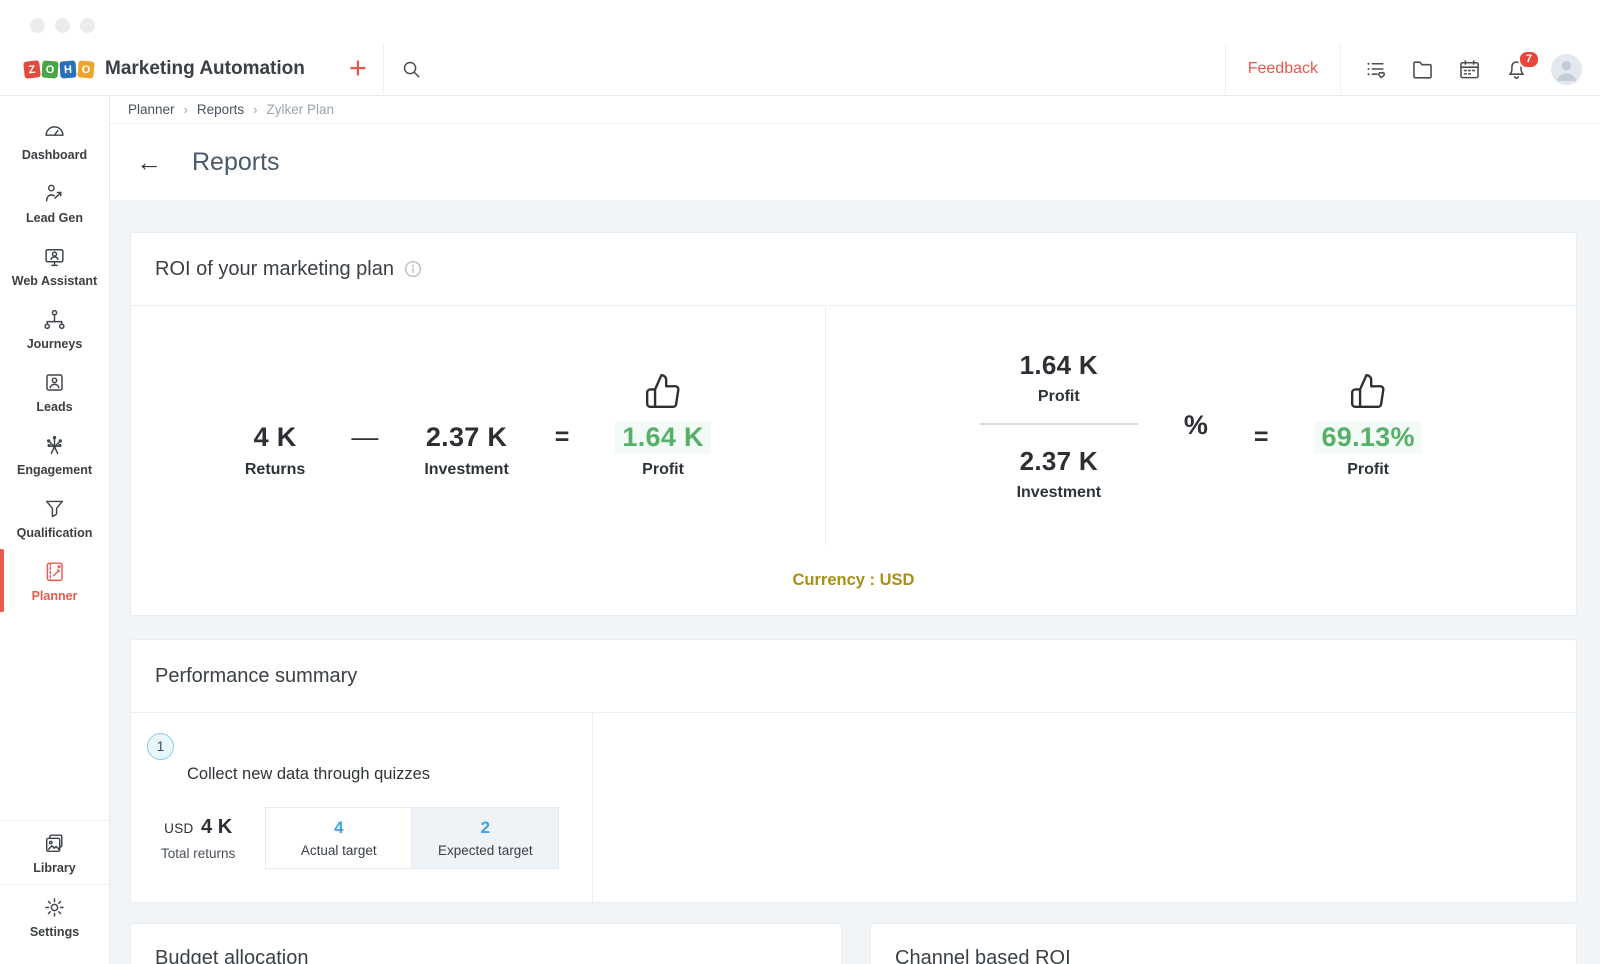 Image resolution: width=1600 pixels, height=964 pixels. I want to click on top-bar: Z O H O Marketing Automation + Feedback, so click(800, 48).